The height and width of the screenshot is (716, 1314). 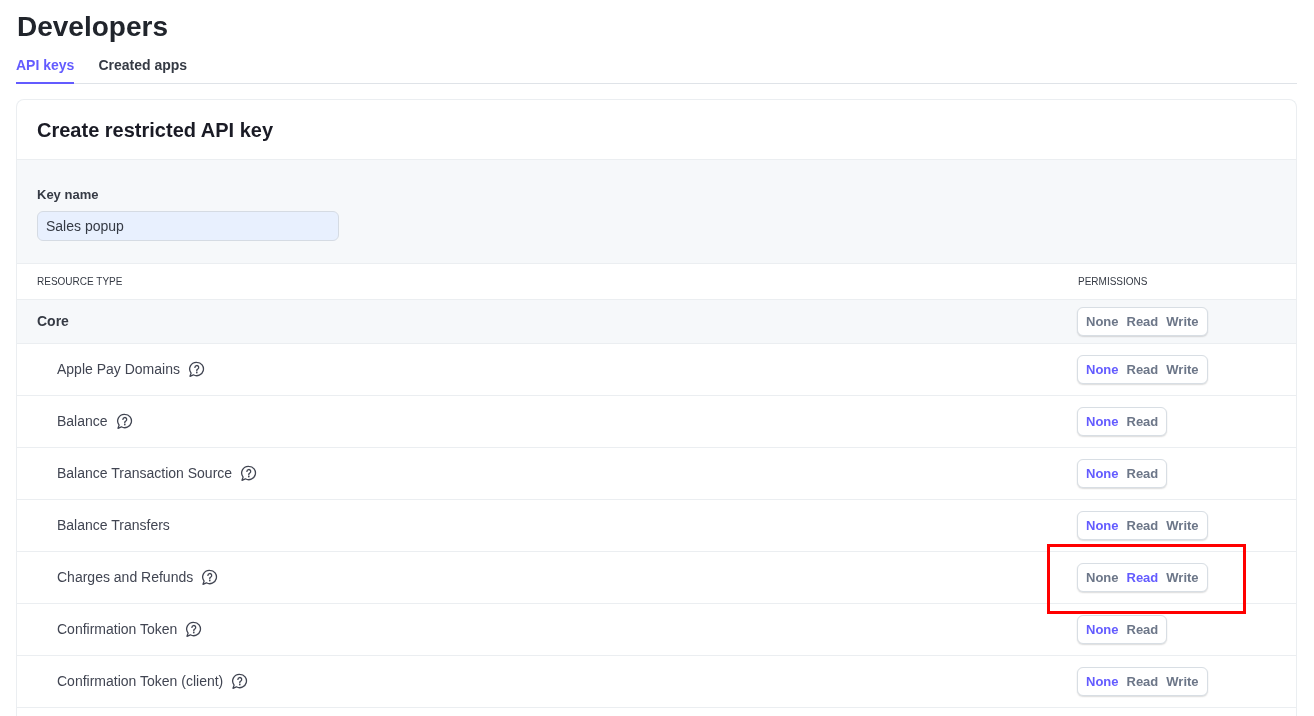 What do you see at coordinates (68, 194) in the screenshot?
I see `field-label: Key name` at bounding box center [68, 194].